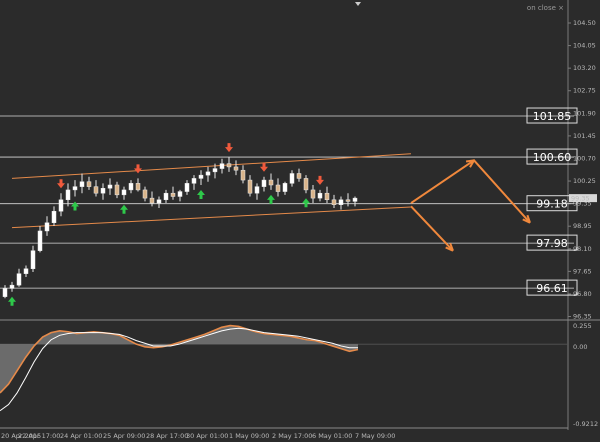 The image size is (600, 442). What do you see at coordinates (582, 326) in the screenshot?
I see `osc-tick-label: 0.255` at bounding box center [582, 326].